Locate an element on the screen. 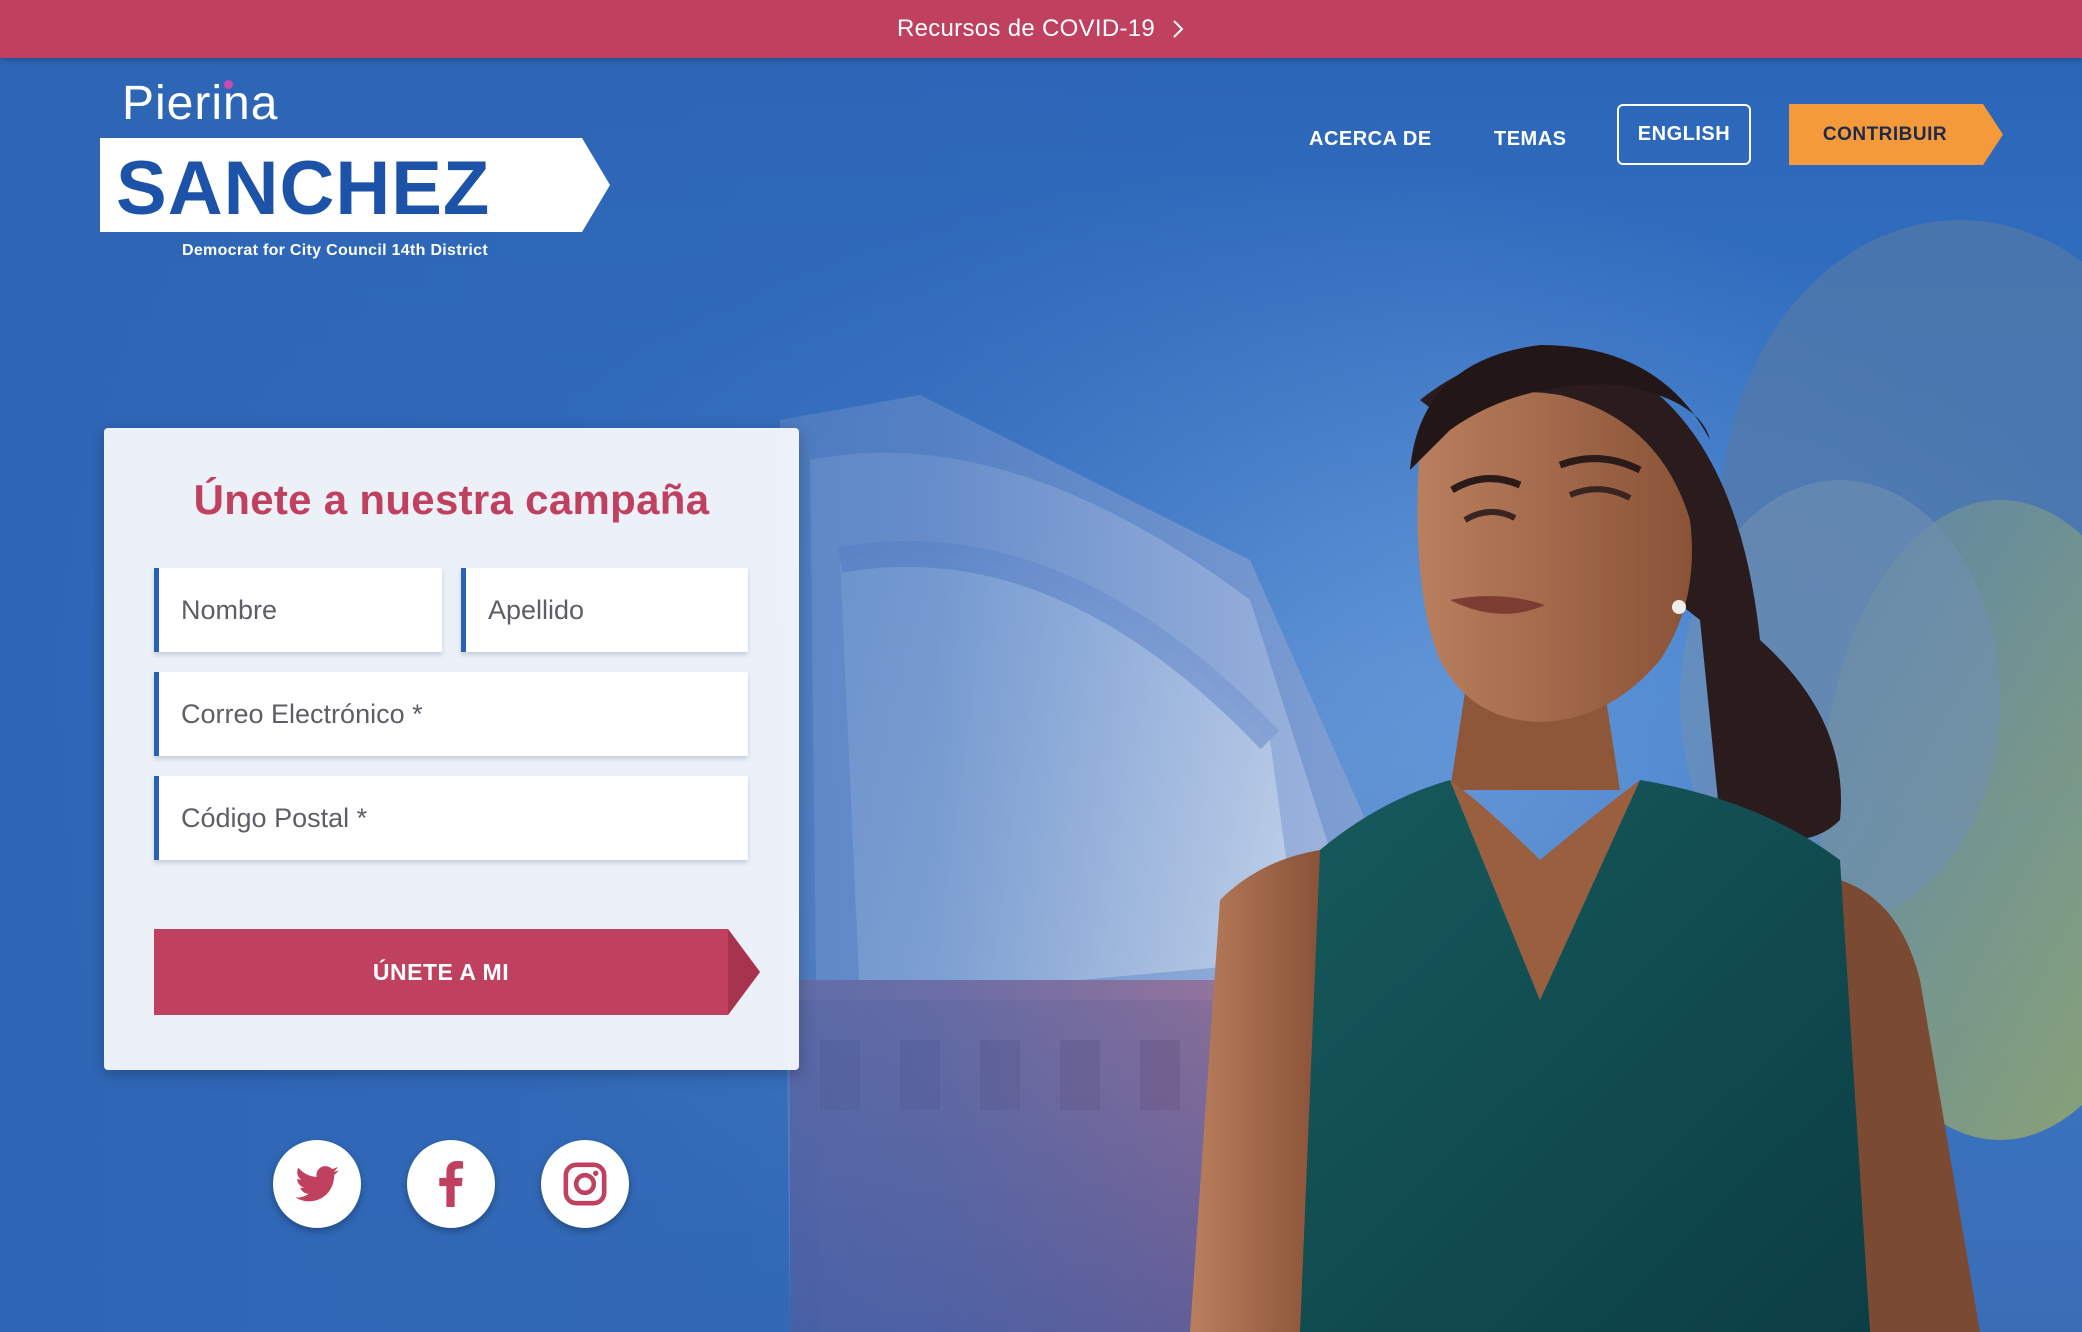 The image size is (2082, 1332). instagram-icon is located at coordinates (585, 1184).